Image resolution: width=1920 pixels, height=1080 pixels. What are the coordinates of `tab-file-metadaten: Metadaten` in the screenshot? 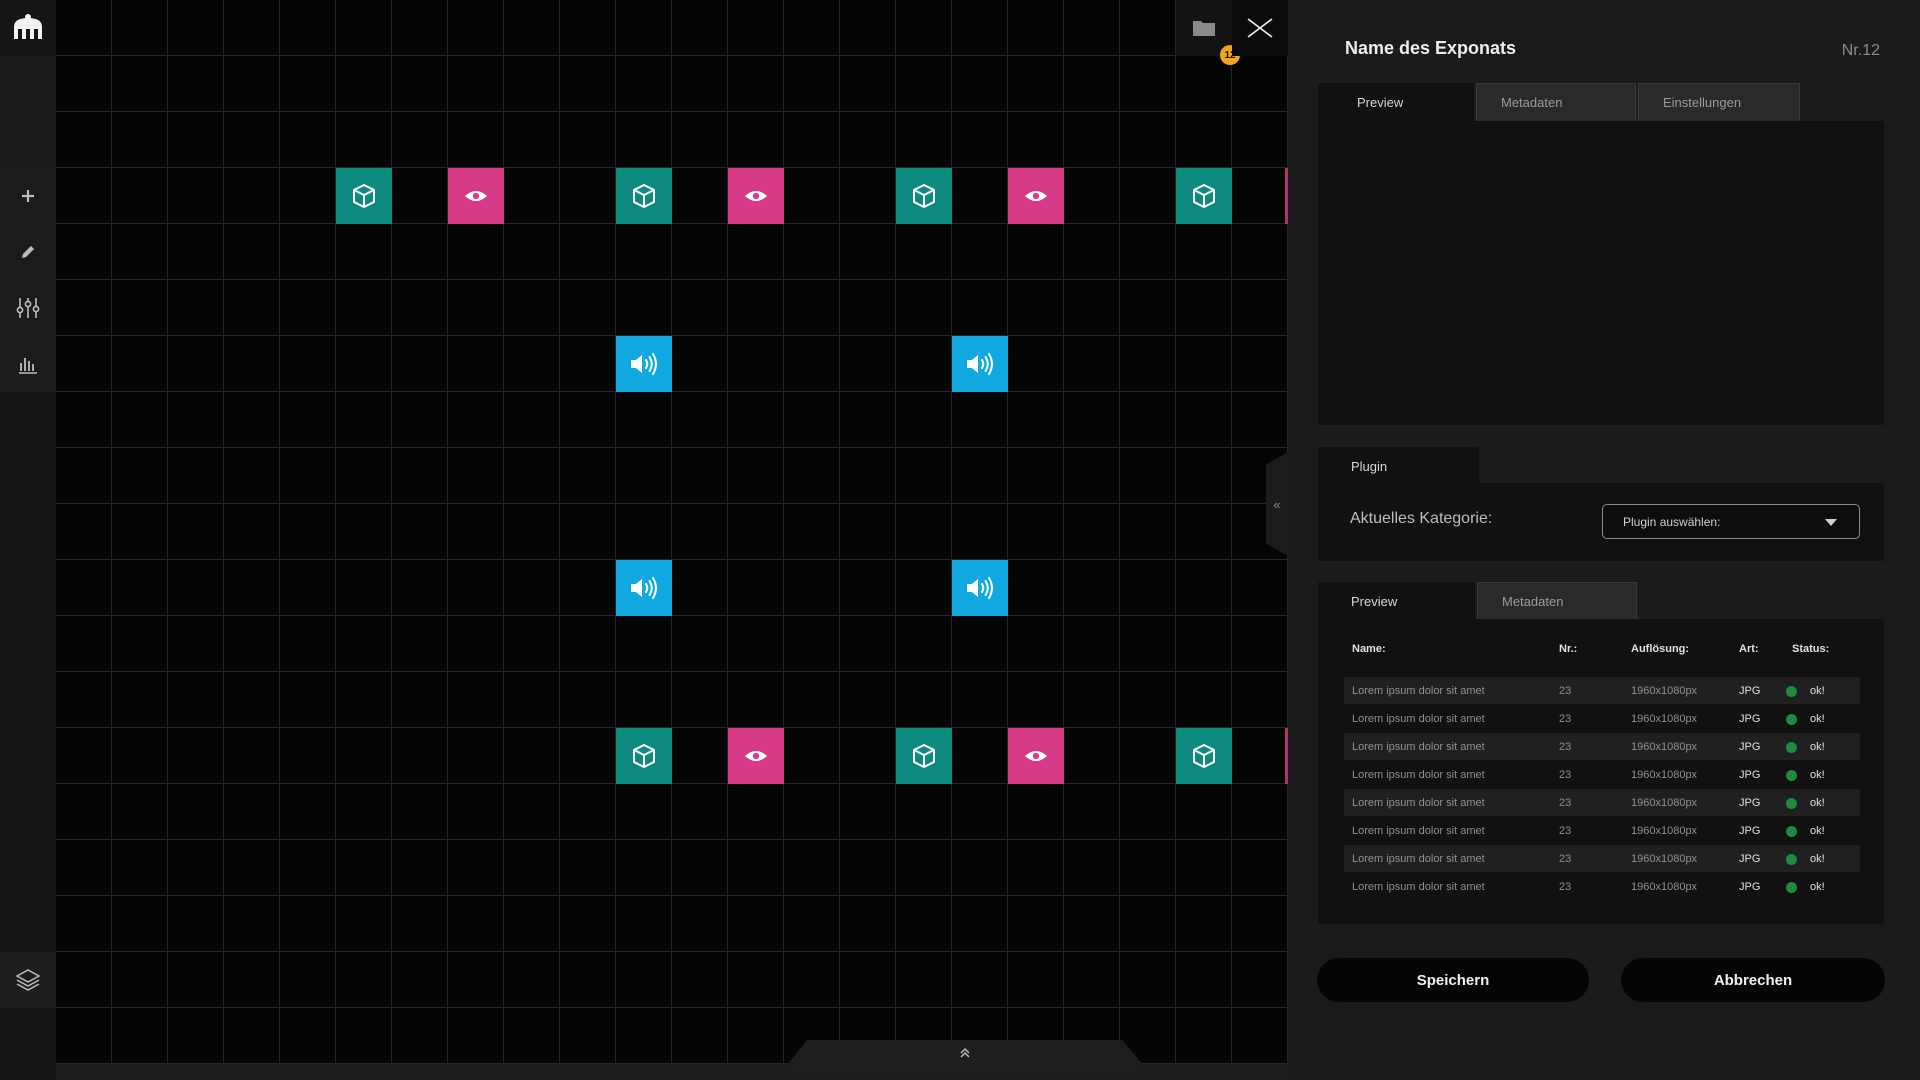 It's located at (1557, 601).